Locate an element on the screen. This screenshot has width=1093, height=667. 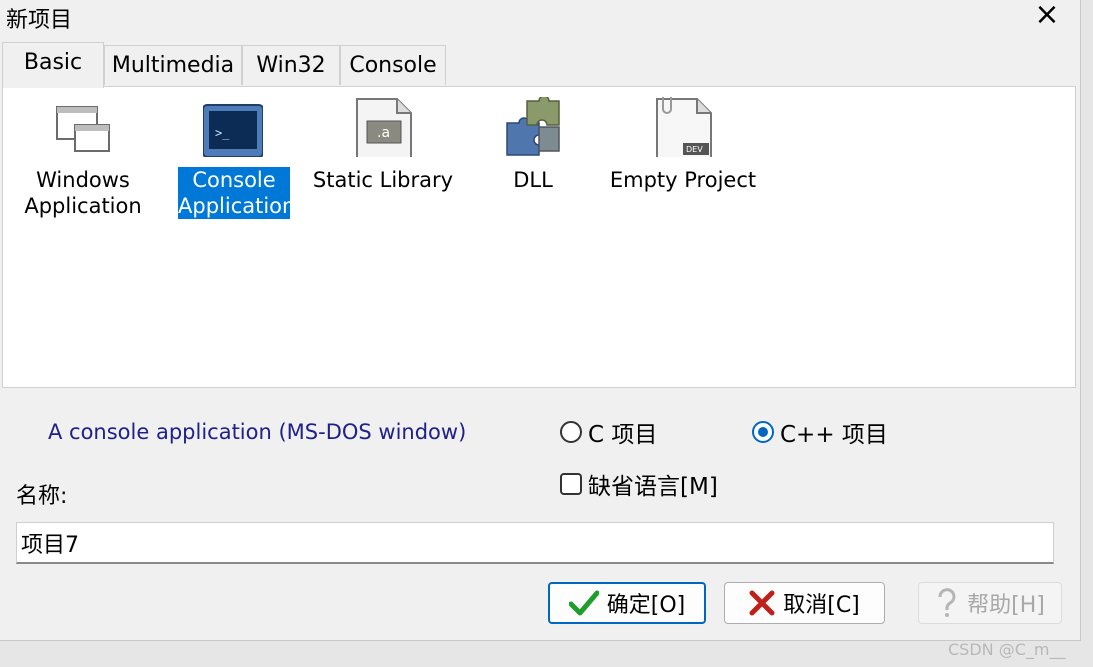
radio-selected-icon is located at coordinates (763, 432).